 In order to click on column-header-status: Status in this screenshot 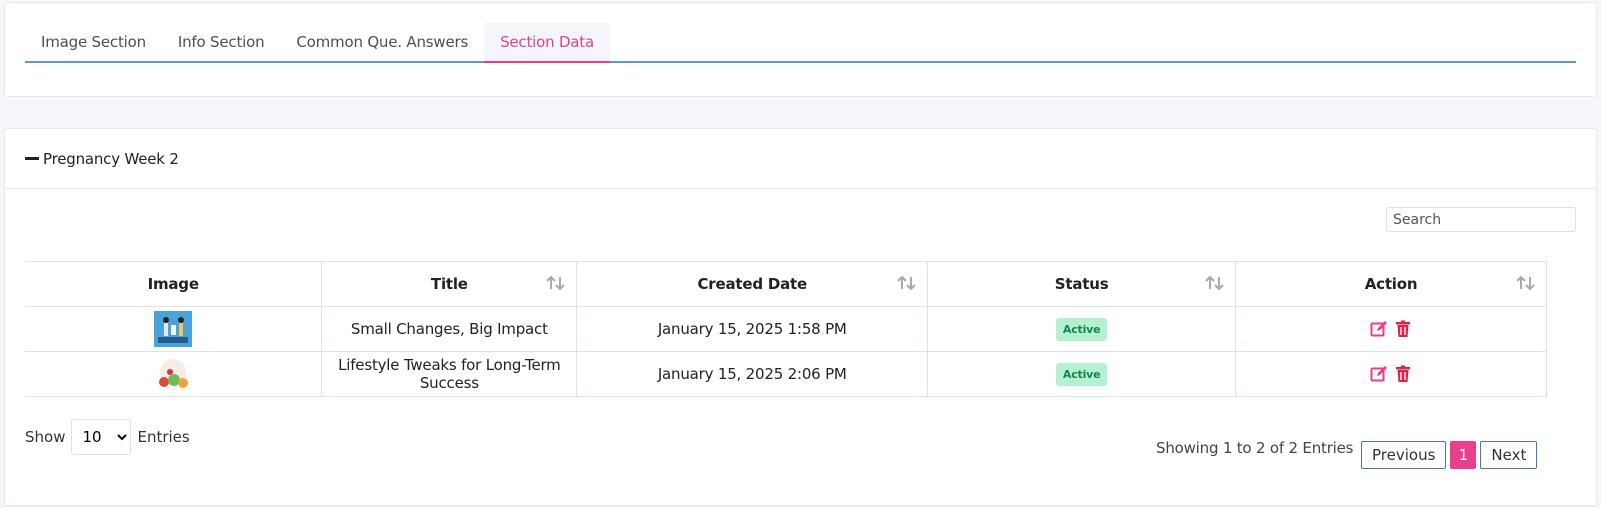, I will do `click(1082, 284)`.